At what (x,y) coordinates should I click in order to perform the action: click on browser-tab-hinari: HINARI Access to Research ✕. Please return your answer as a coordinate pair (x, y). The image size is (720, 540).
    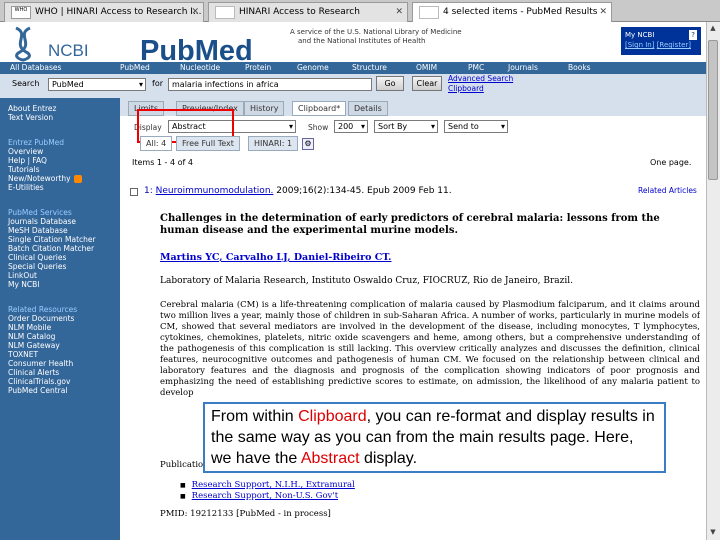
    Looking at the image, I should click on (308, 12).